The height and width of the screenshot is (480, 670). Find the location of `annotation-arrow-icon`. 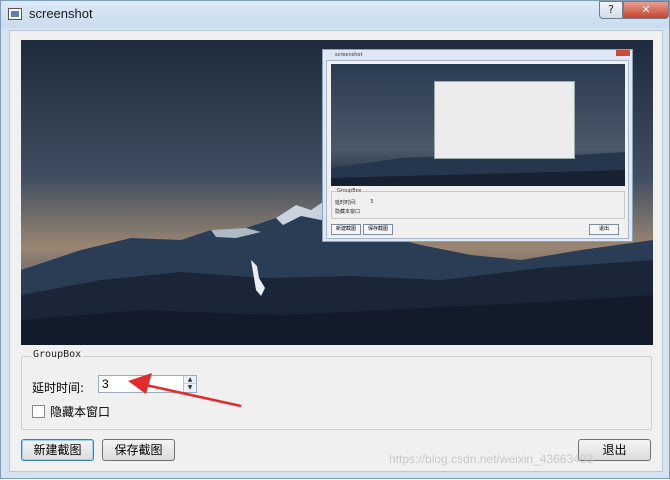

annotation-arrow-icon is located at coordinates (185, 390).